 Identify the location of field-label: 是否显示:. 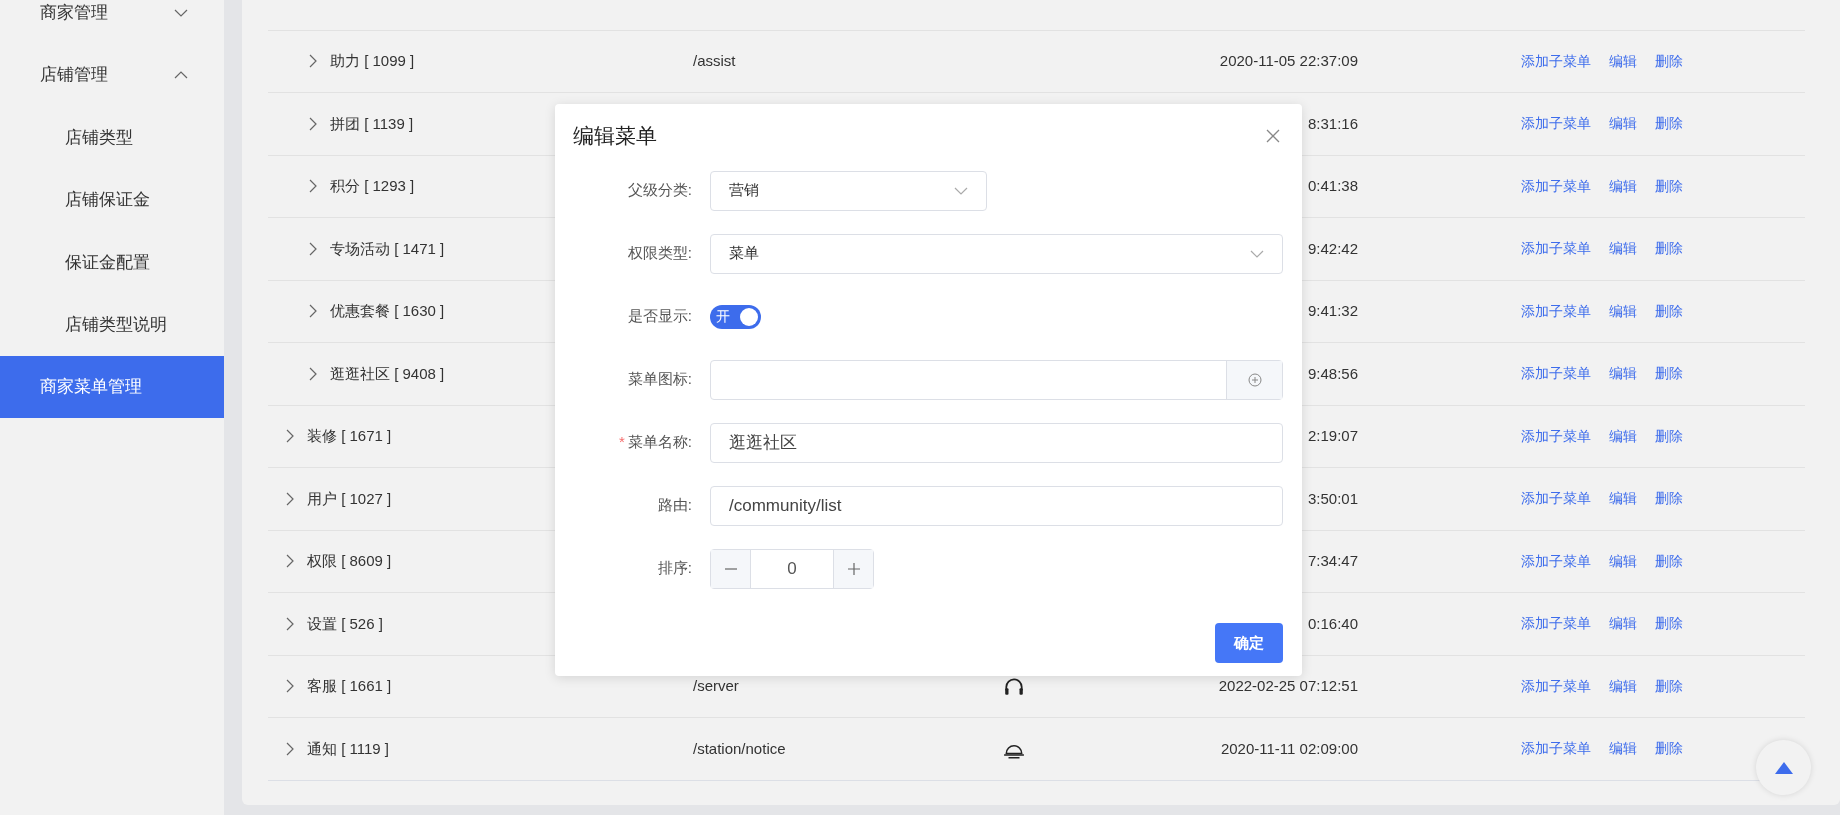
(659, 316).